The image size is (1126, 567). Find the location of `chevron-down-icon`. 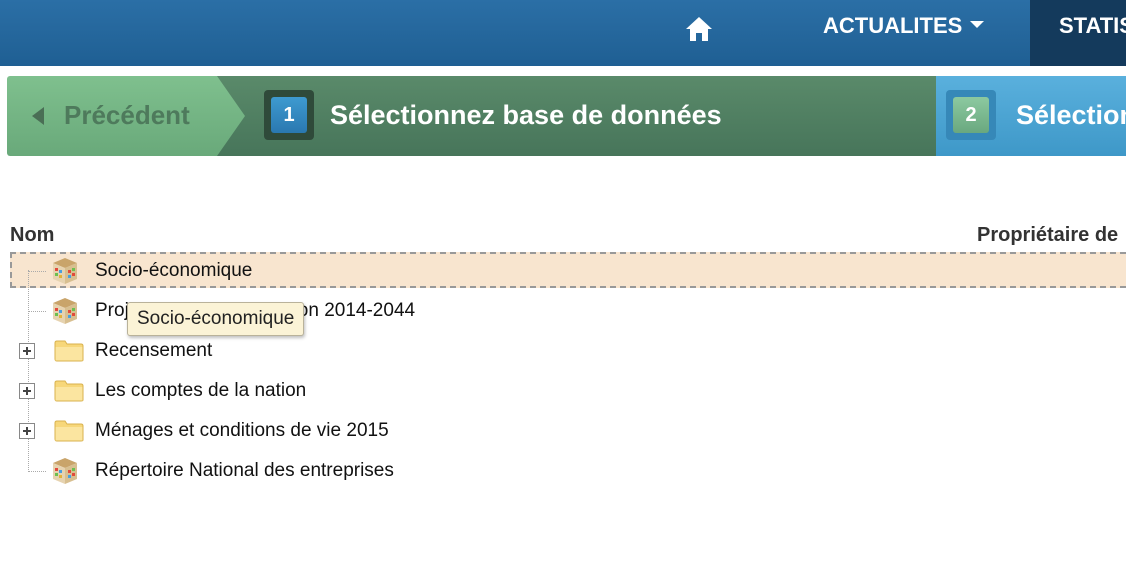

chevron-down-icon is located at coordinates (977, 24).